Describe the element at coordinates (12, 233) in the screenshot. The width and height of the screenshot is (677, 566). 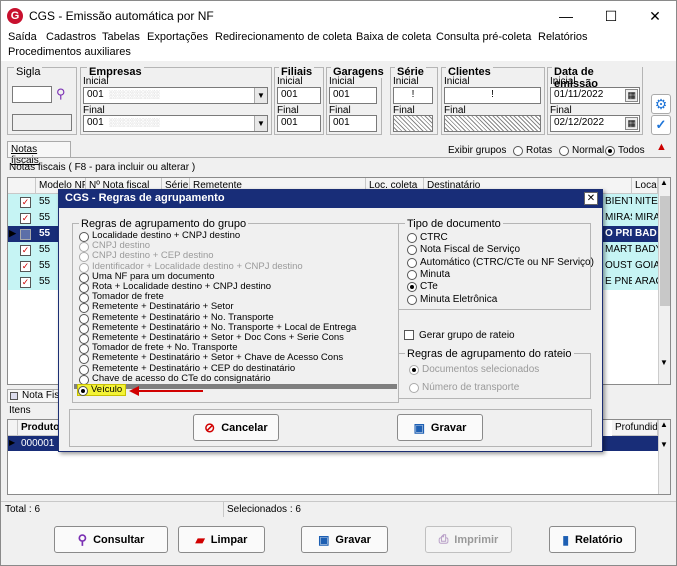
I see `row-pointer-icon: ▶` at that location.